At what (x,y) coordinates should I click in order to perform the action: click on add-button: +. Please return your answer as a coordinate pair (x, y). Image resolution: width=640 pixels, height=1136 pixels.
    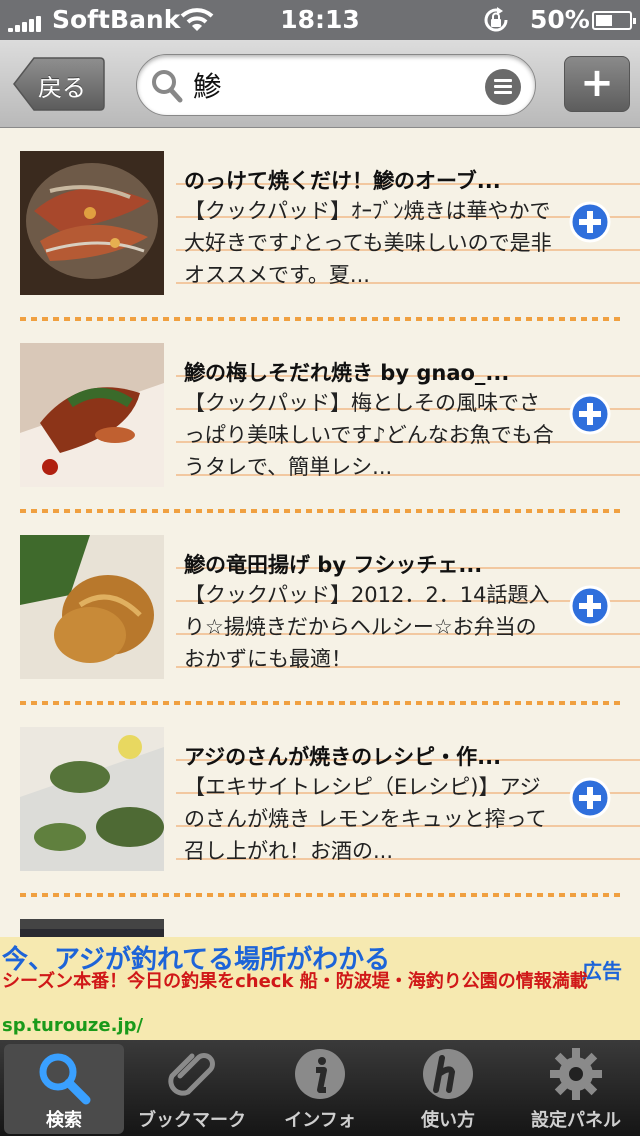
    Looking at the image, I should click on (597, 84).